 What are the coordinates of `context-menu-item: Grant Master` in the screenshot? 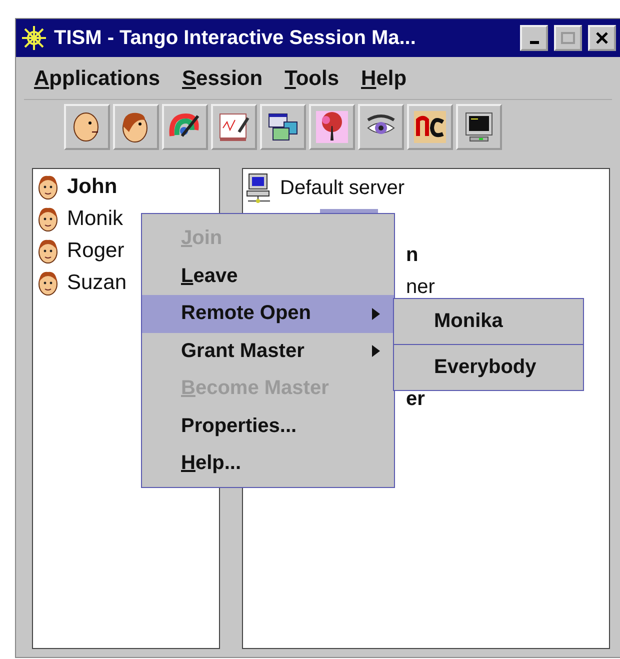 It's located at (268, 351).